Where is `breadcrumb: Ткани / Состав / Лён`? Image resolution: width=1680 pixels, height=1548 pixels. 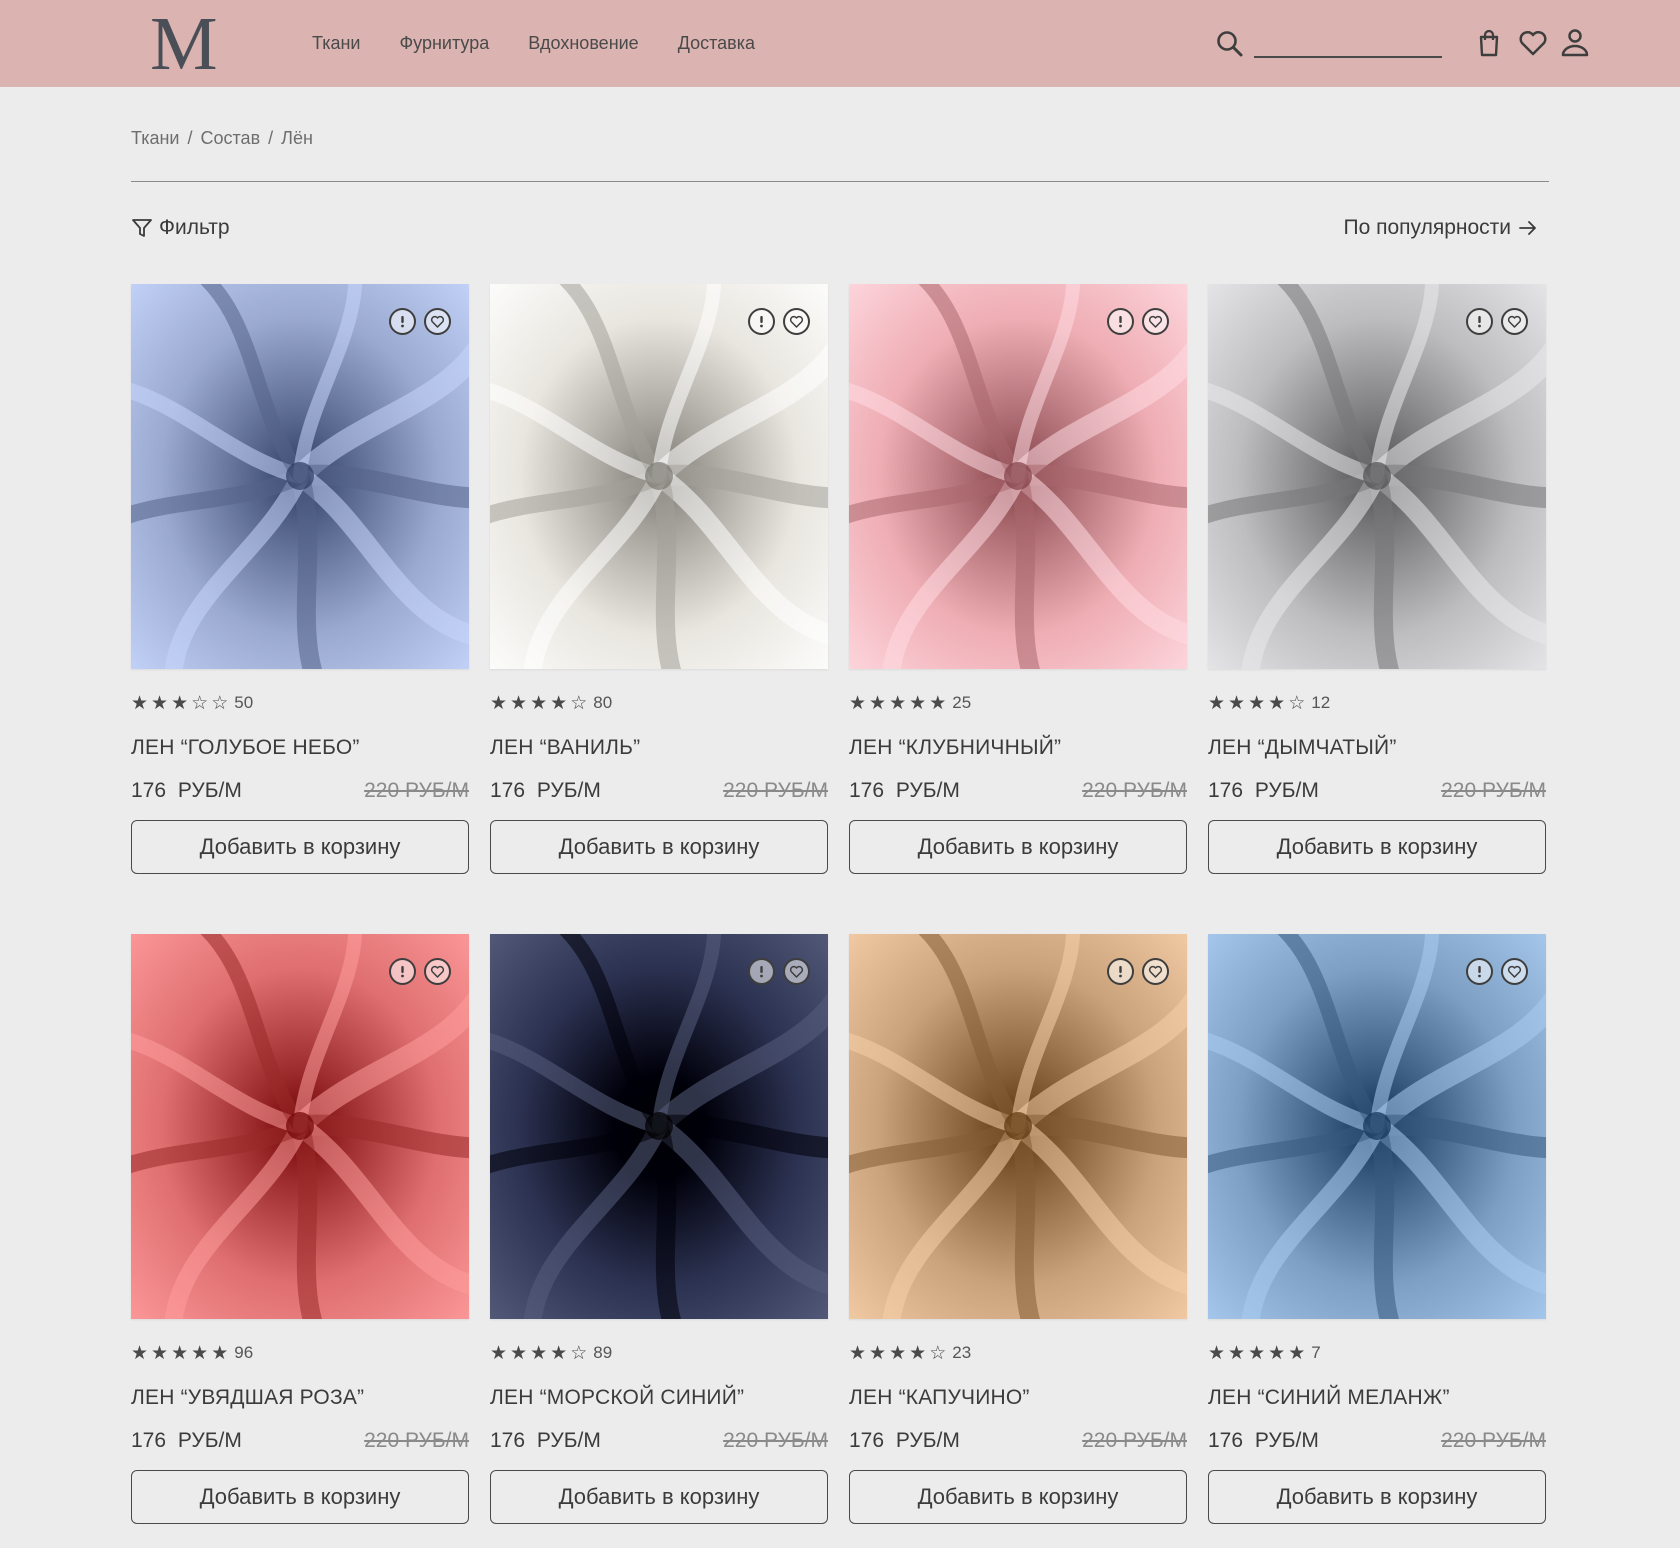 breadcrumb: Ткани / Состав / Лён is located at coordinates (222, 138).